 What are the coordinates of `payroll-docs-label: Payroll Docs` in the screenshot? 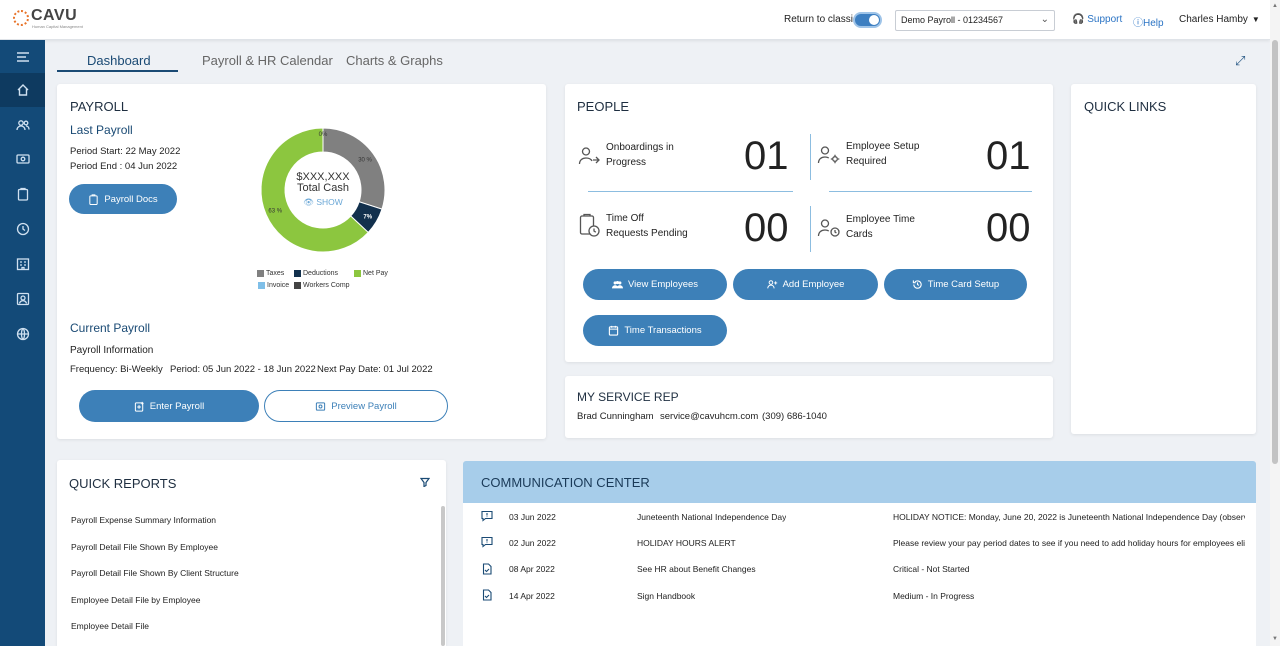 It's located at (131, 199).